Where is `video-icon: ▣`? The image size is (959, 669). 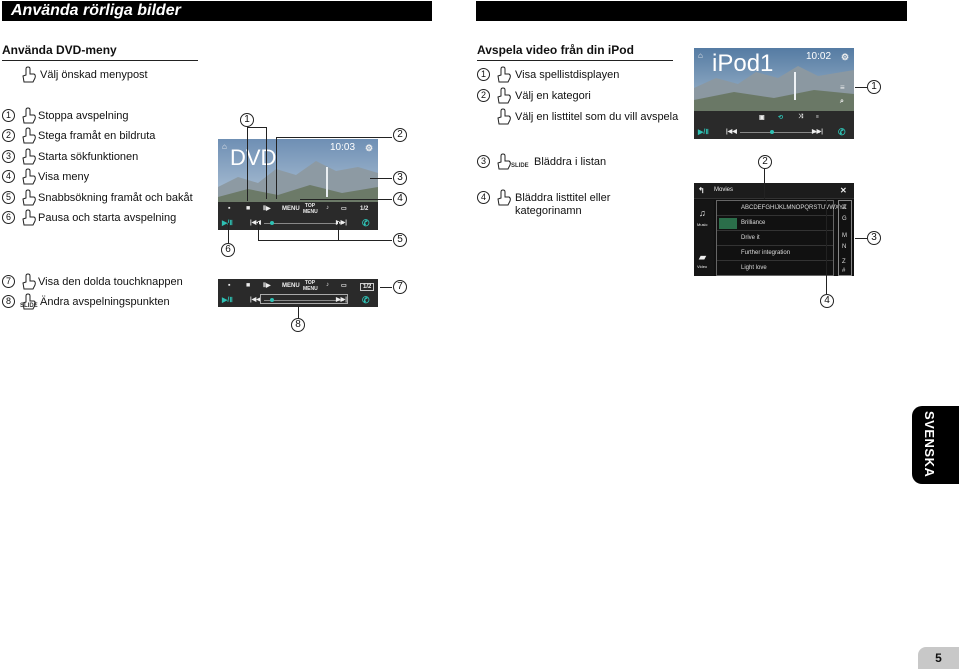 video-icon: ▣ is located at coordinates (762, 117).